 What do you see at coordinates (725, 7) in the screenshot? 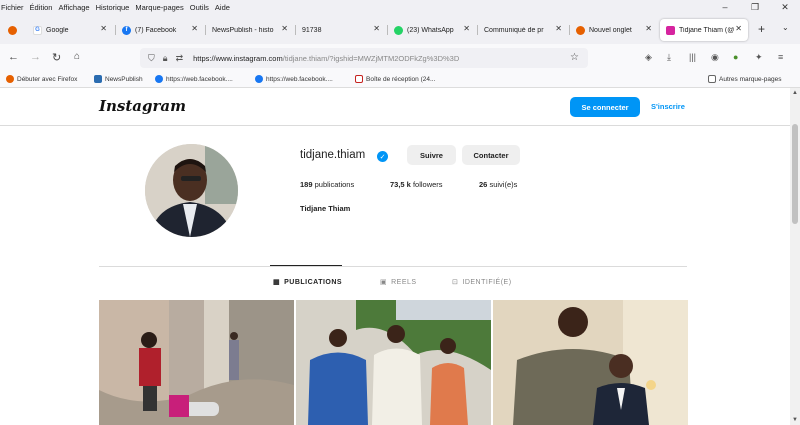
I see `minimize-icon: –` at bounding box center [725, 7].